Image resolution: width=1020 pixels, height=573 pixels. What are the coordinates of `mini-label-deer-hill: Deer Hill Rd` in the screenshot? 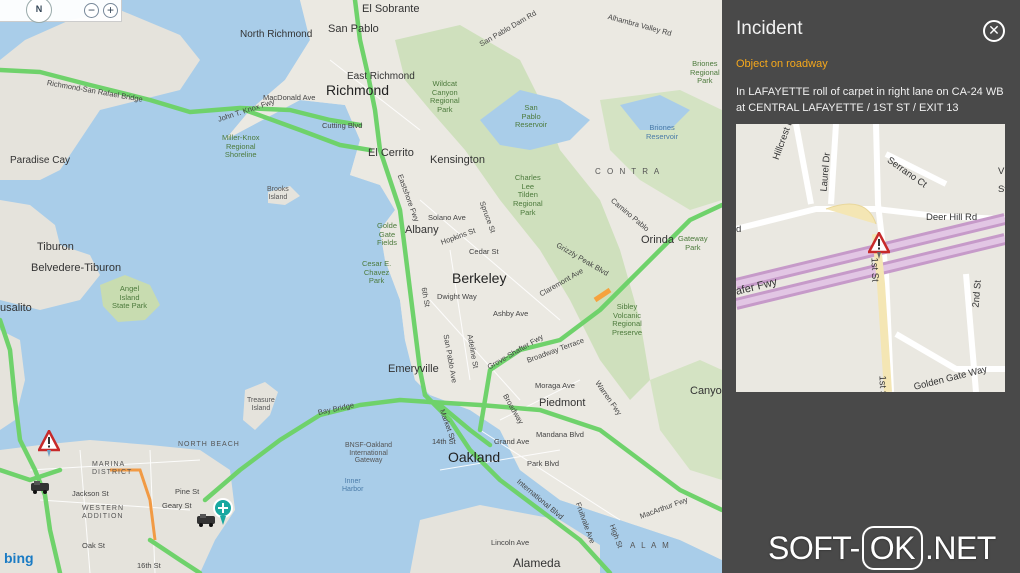 It's located at (952, 217).